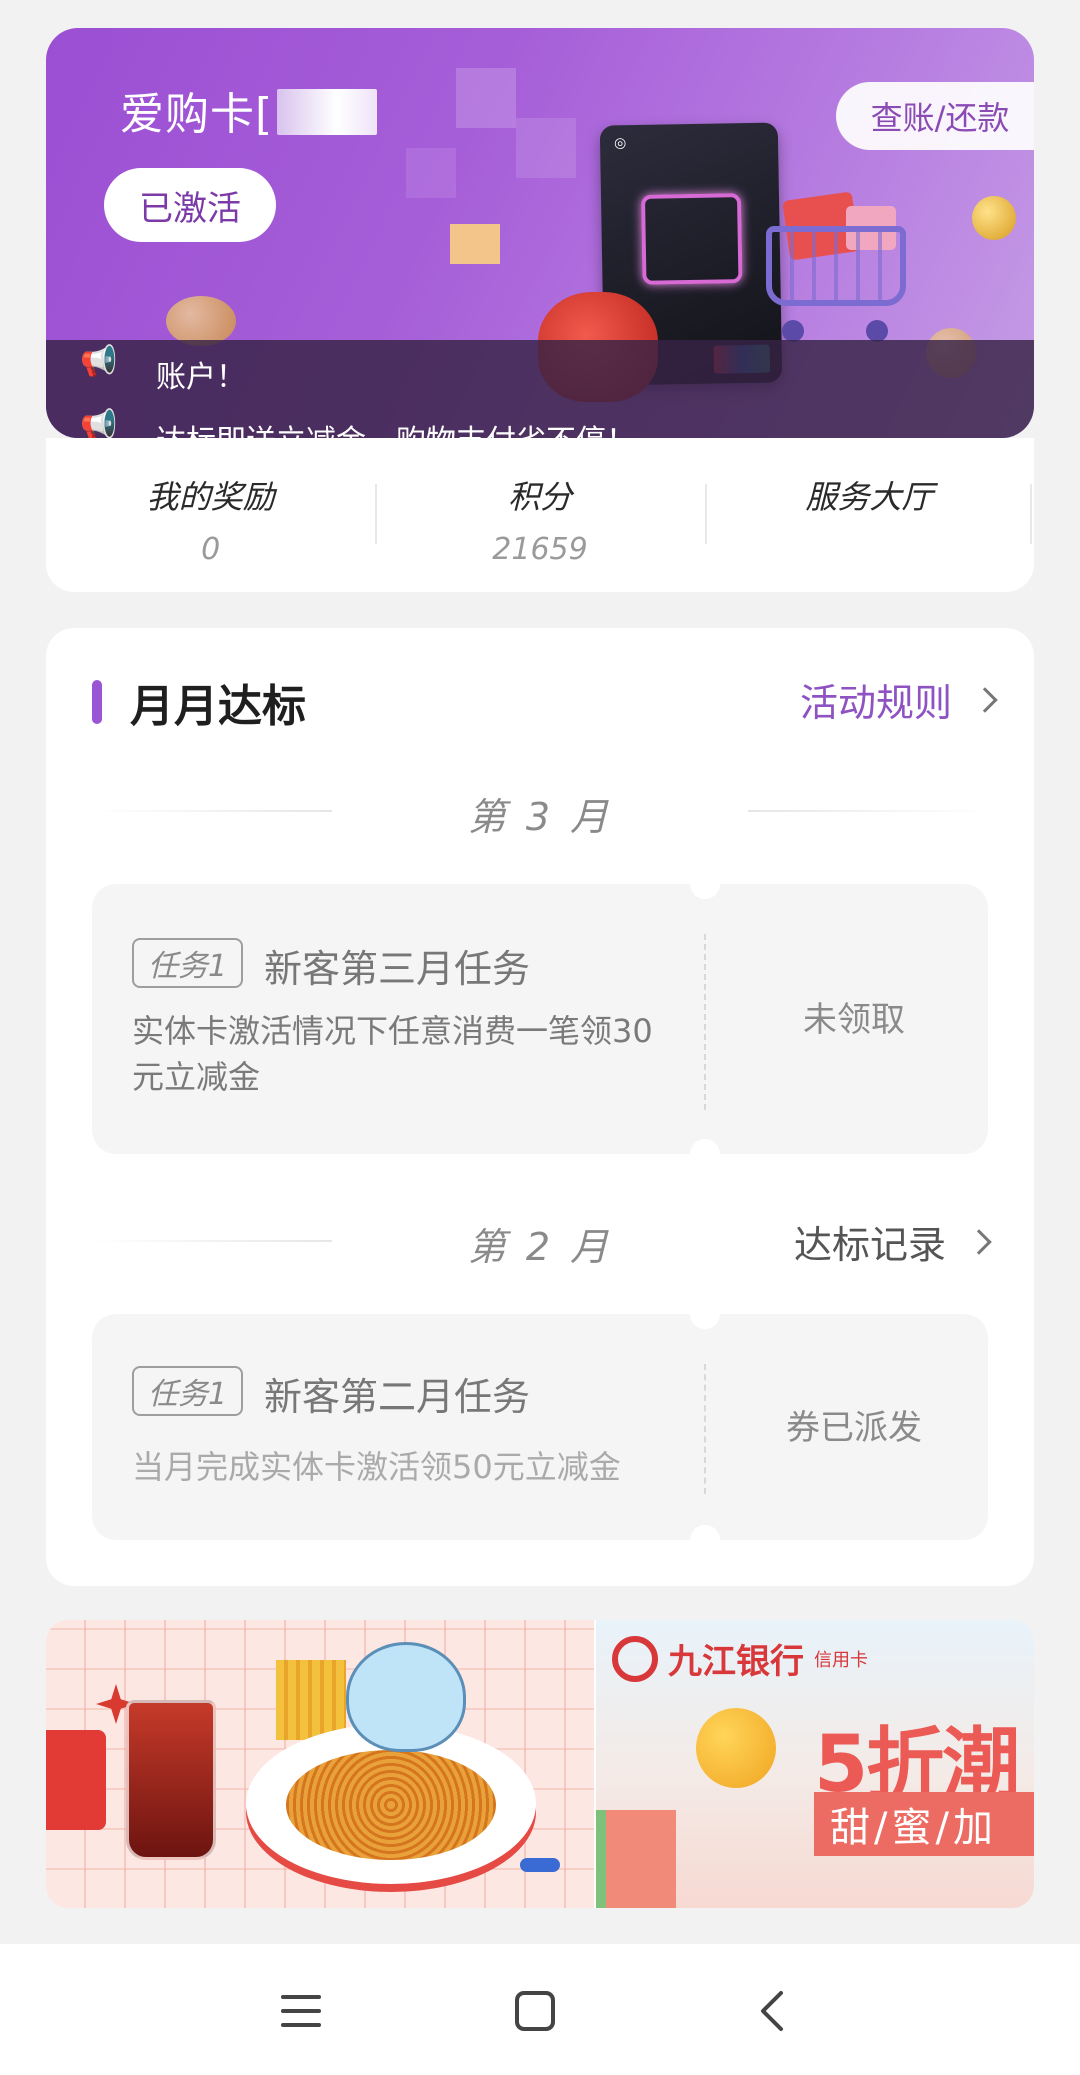 This screenshot has height=2075, width=1080. I want to click on bank-brand: 九江银行 信用卡, so click(740, 1658).